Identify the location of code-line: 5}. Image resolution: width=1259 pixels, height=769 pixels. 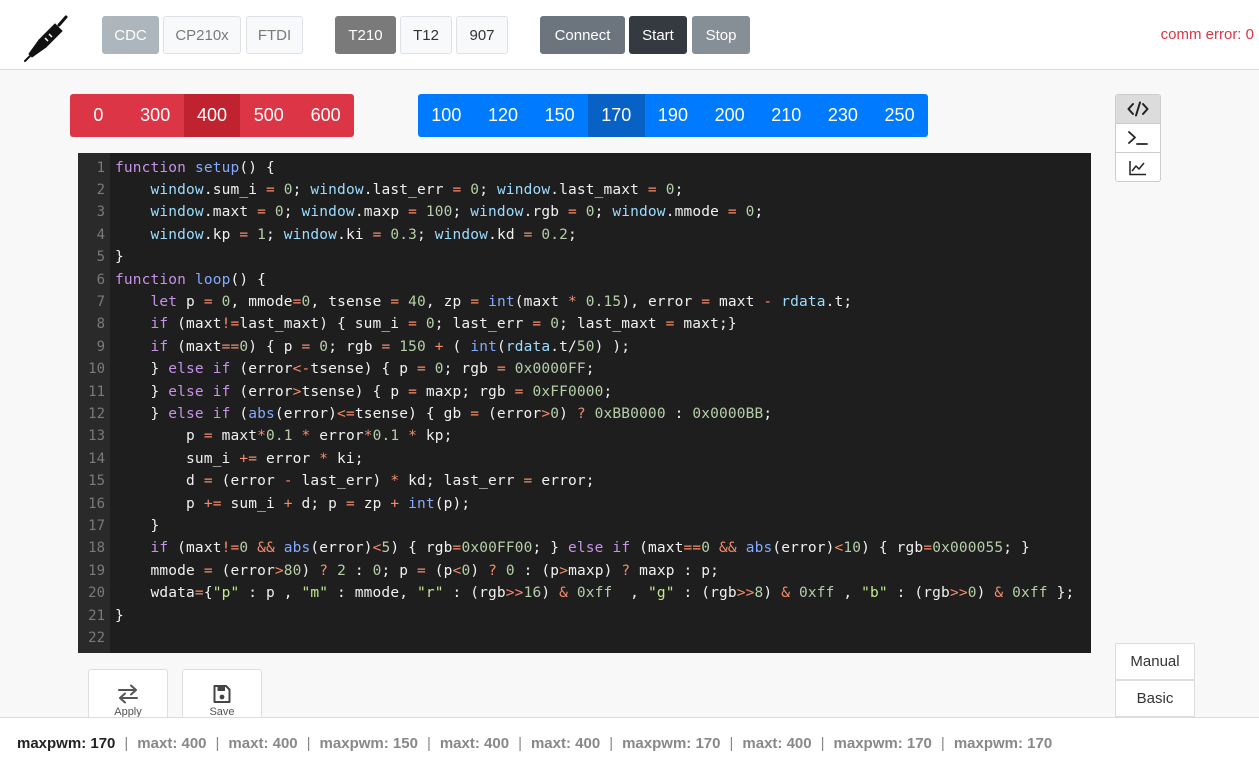
(584, 257).